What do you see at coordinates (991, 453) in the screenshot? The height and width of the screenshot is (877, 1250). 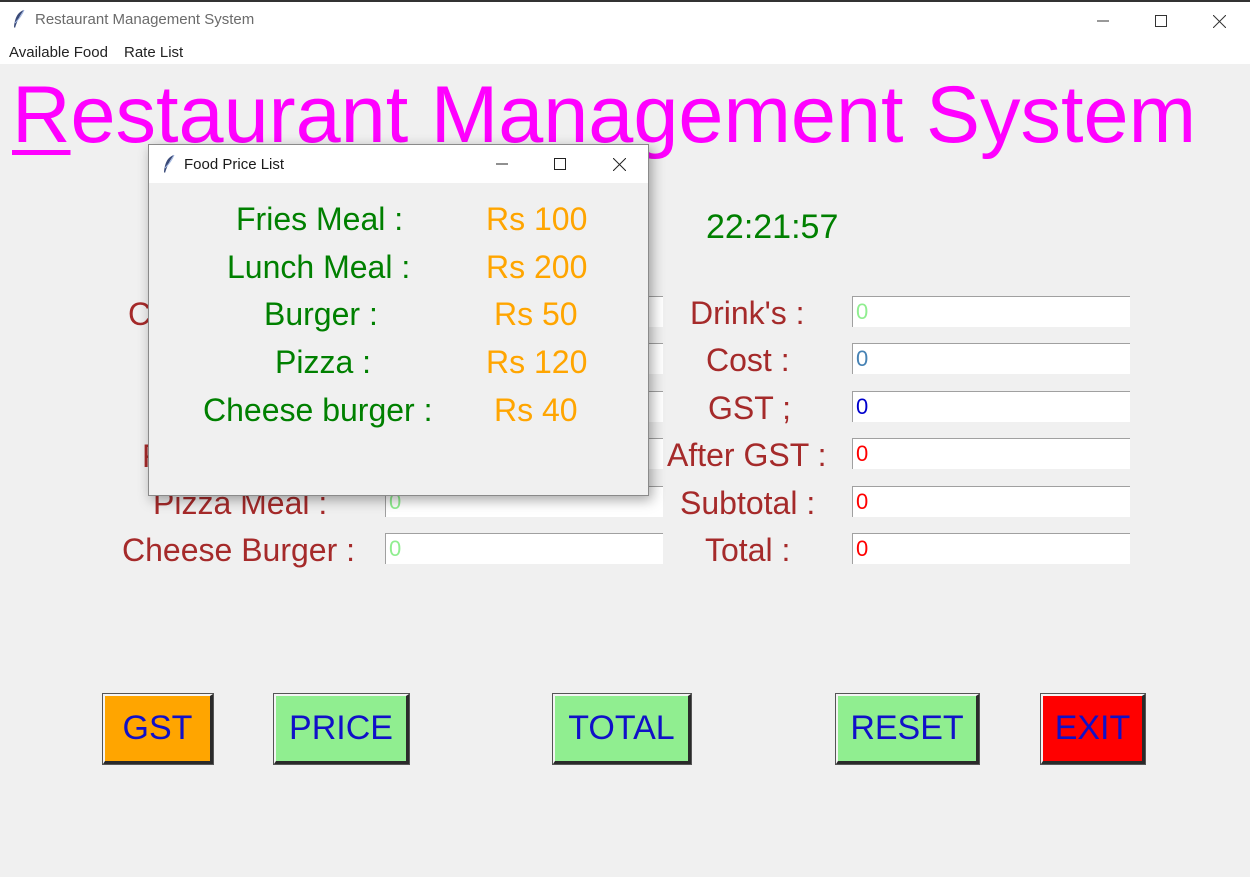 I see `after-gst-field: 0` at bounding box center [991, 453].